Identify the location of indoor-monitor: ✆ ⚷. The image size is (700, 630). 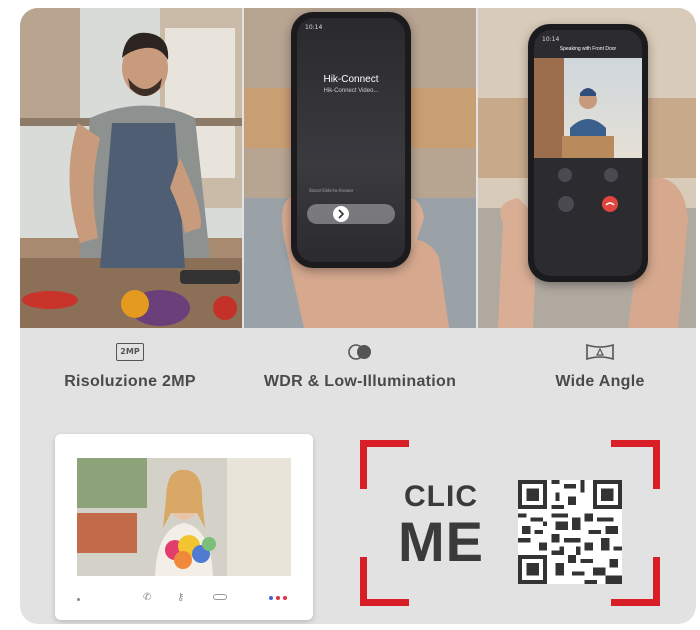
(184, 527).